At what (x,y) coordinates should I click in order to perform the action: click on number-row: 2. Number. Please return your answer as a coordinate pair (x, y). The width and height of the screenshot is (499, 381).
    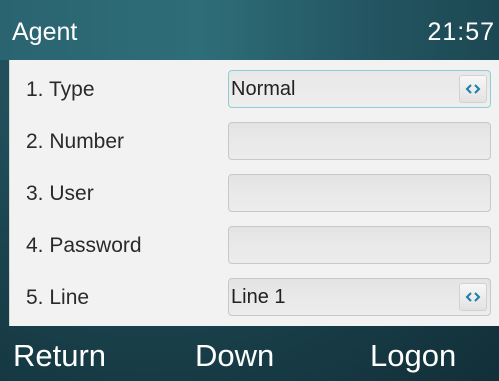
    Looking at the image, I should click on (254, 142).